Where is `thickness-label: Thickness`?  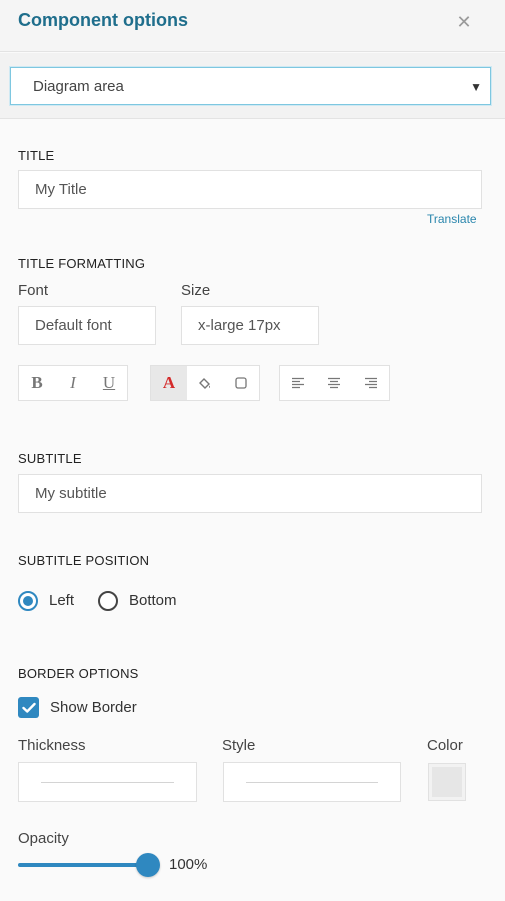
thickness-label: Thickness is located at coordinates (52, 745).